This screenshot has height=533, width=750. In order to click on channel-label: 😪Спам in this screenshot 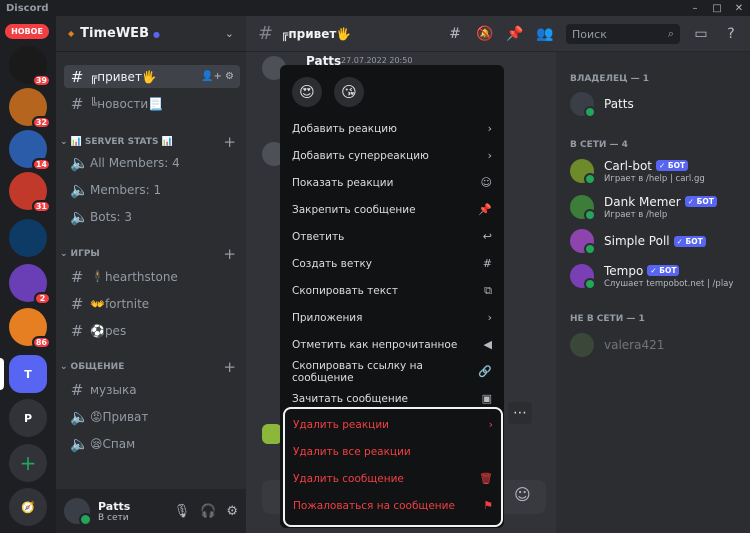, I will do `click(113, 443)`.